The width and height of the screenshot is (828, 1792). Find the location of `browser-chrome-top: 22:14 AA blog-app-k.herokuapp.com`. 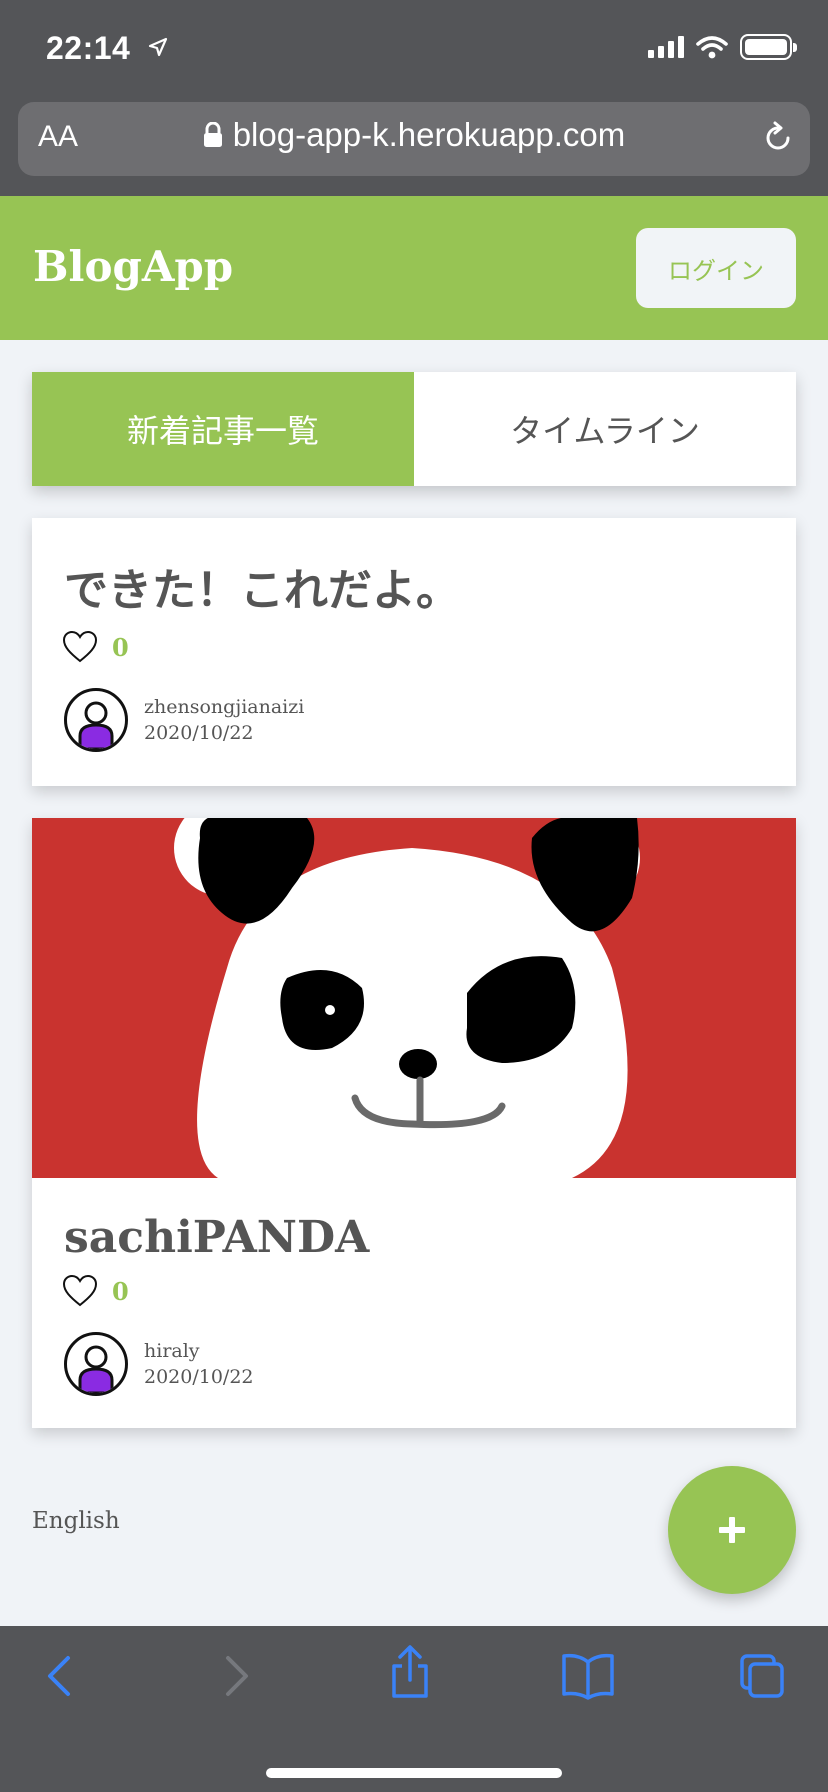

browser-chrome-top: 22:14 AA blog-app-k.herokuapp.com is located at coordinates (414, 98).